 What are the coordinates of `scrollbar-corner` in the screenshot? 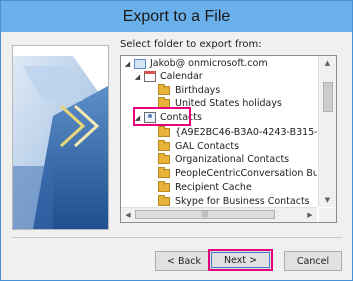 It's located at (327, 215).